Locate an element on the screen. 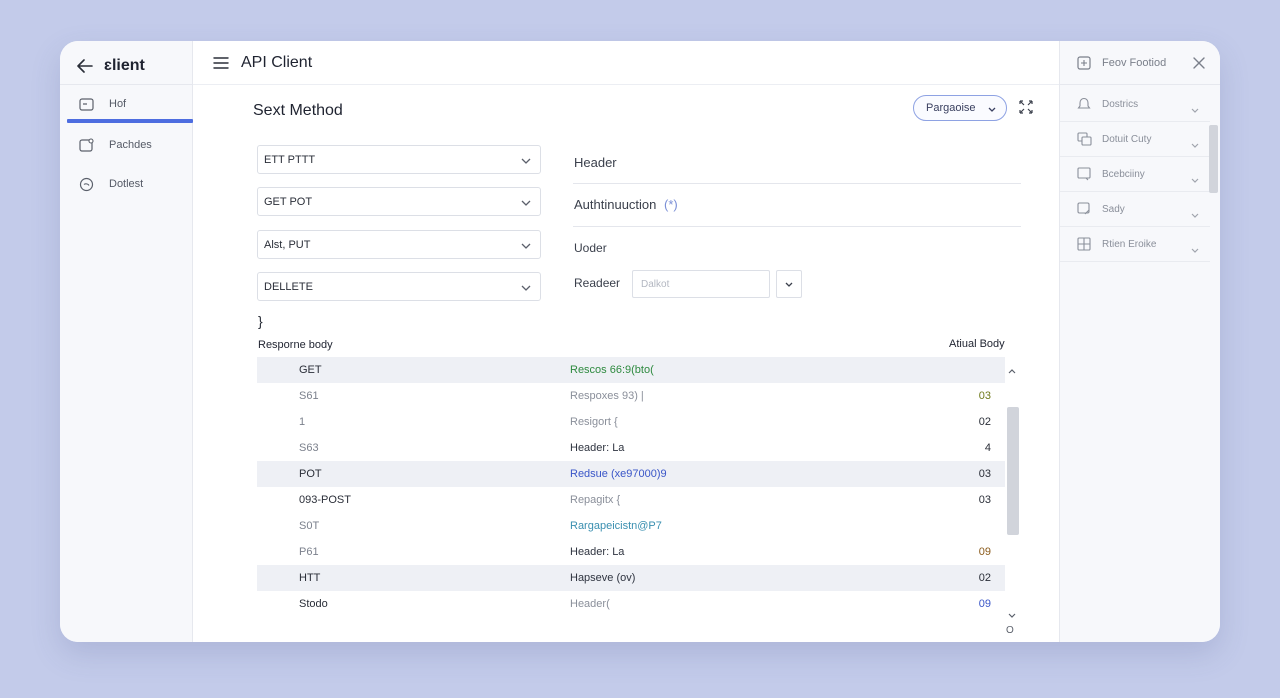  expand-icon is located at coordinates (1026, 107).